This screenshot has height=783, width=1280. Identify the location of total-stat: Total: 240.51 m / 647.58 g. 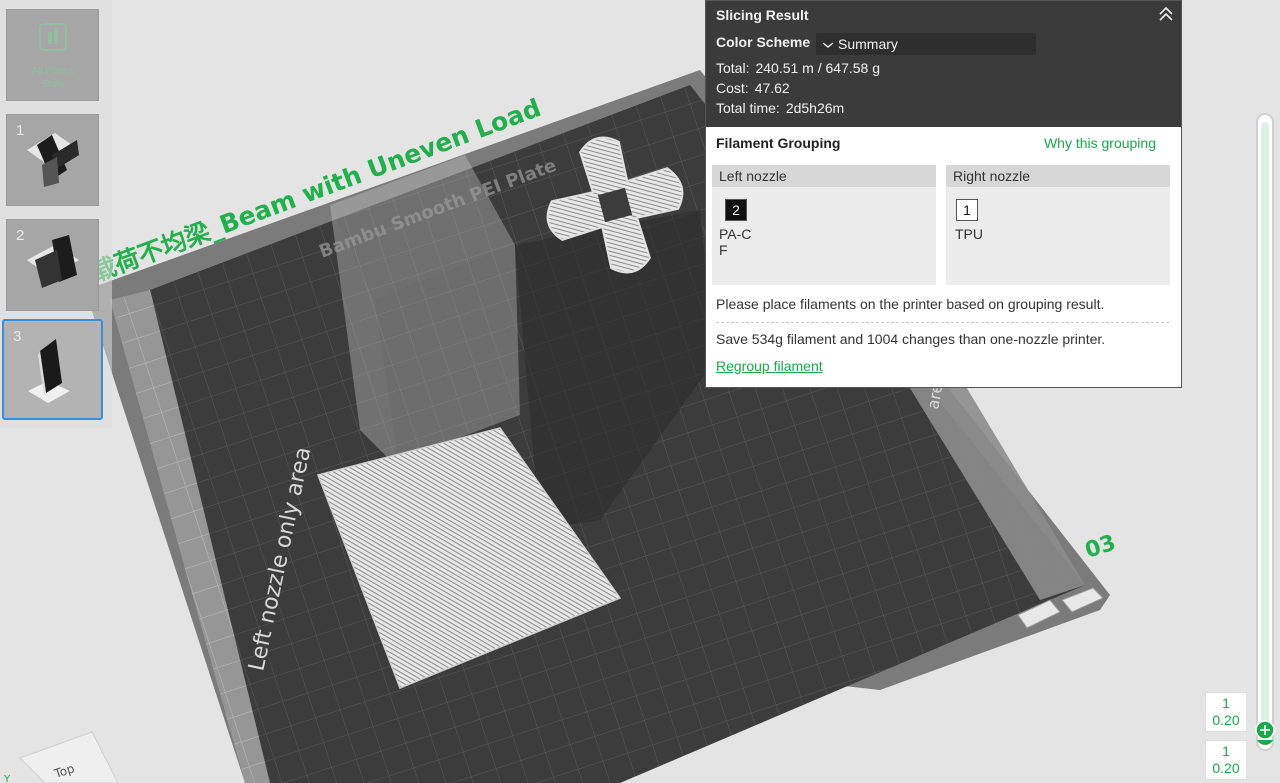
(798, 68).